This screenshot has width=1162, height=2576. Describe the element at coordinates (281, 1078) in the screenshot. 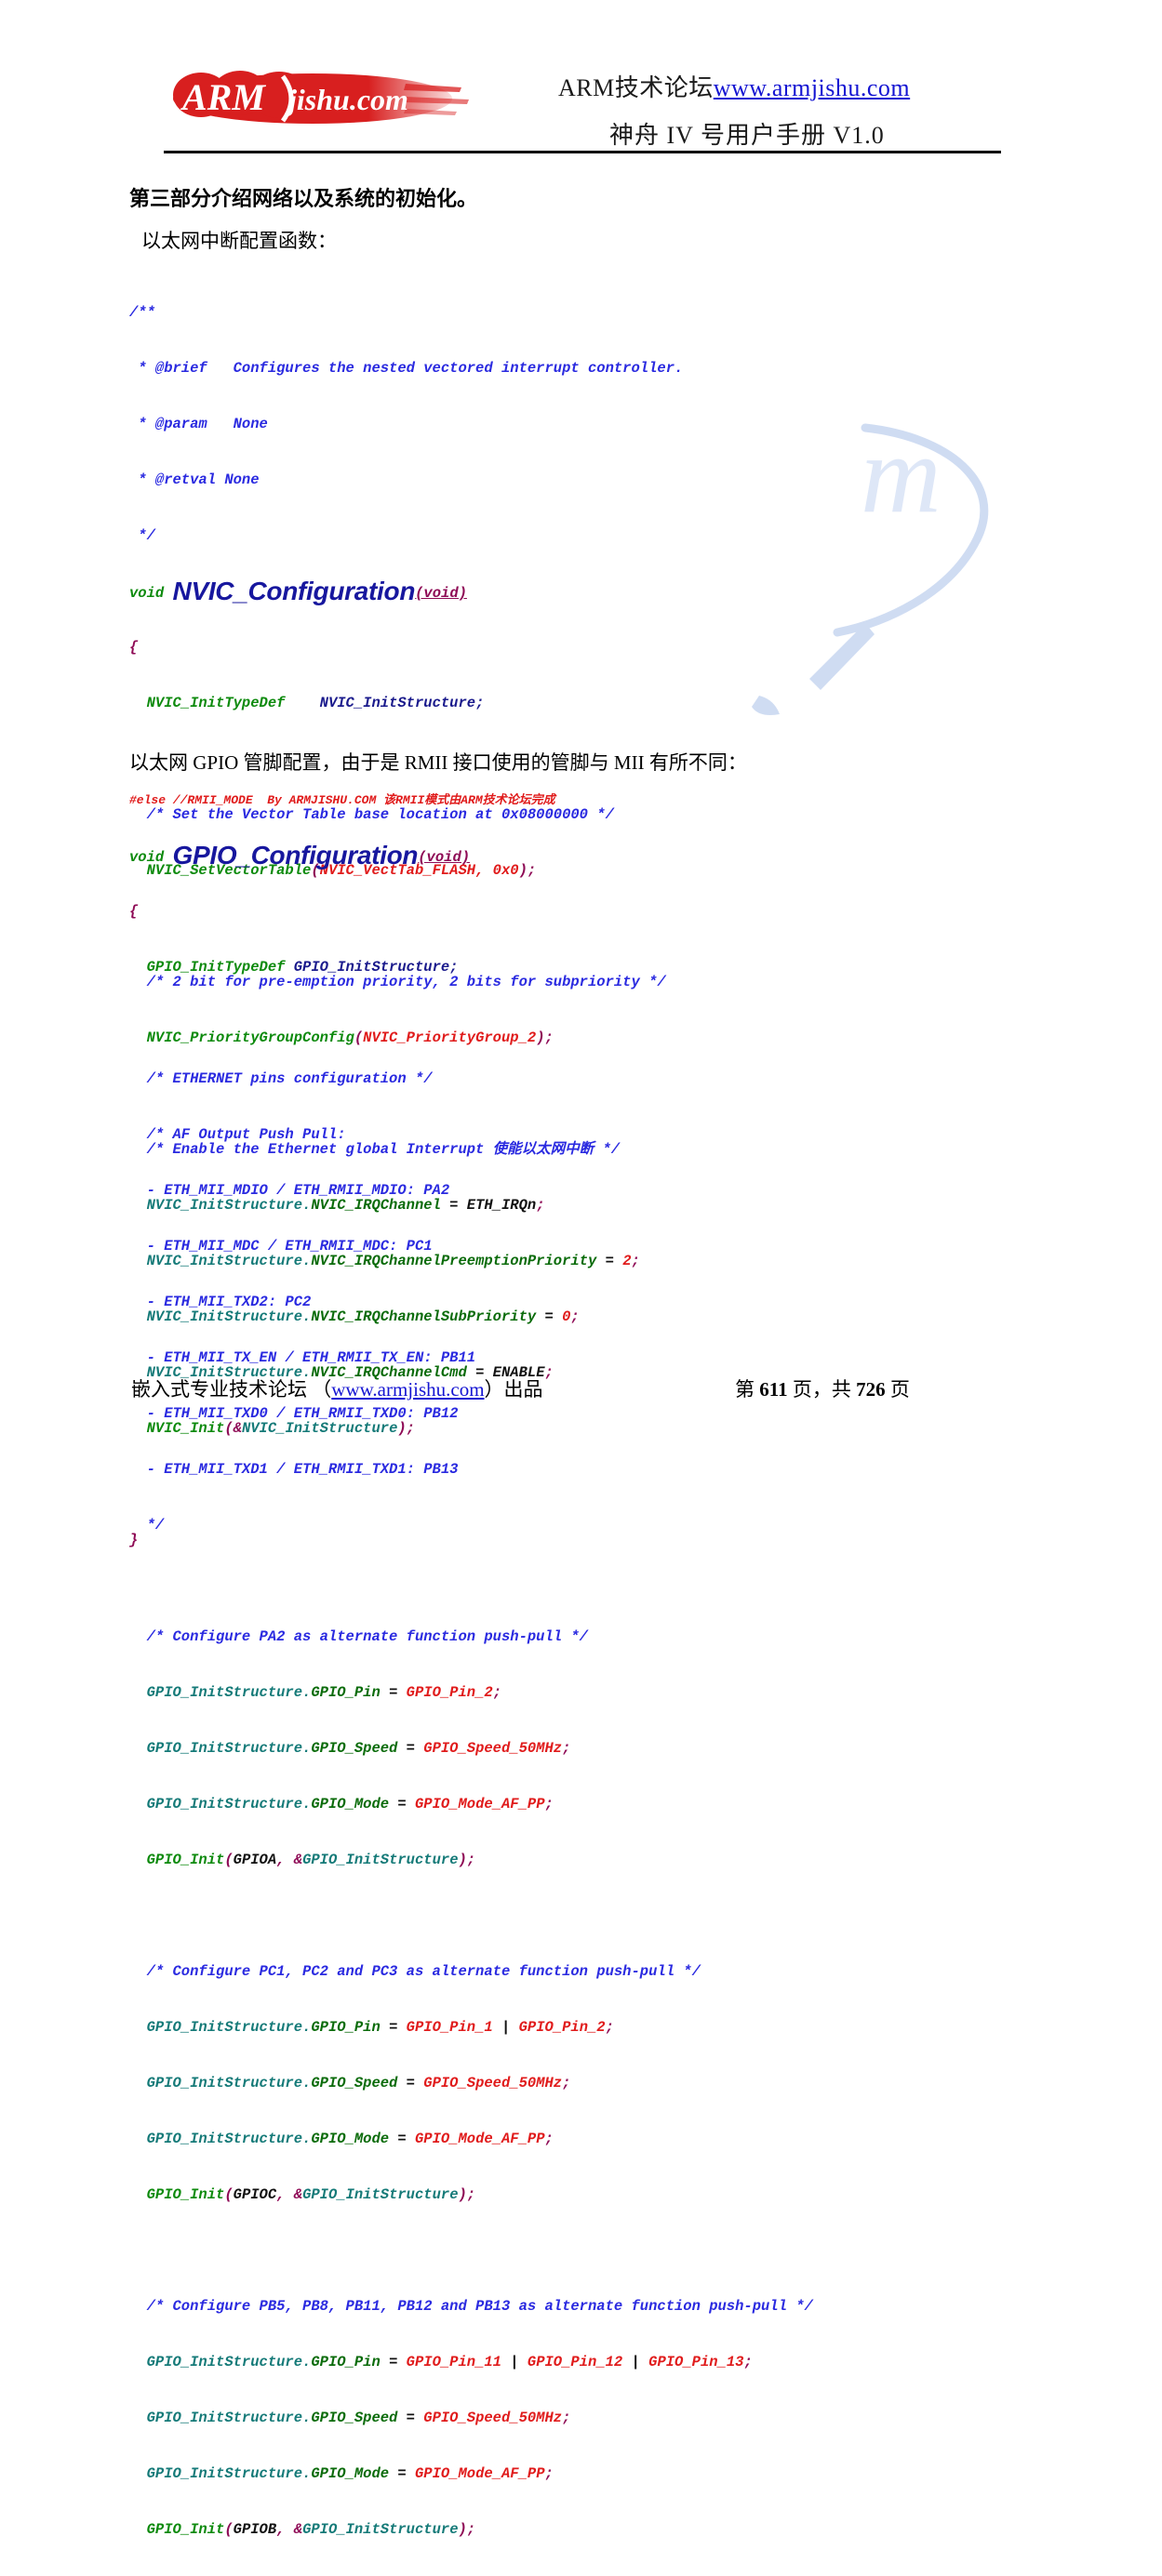

I see `code-line: /* ETHERNET pins configuration */` at that location.